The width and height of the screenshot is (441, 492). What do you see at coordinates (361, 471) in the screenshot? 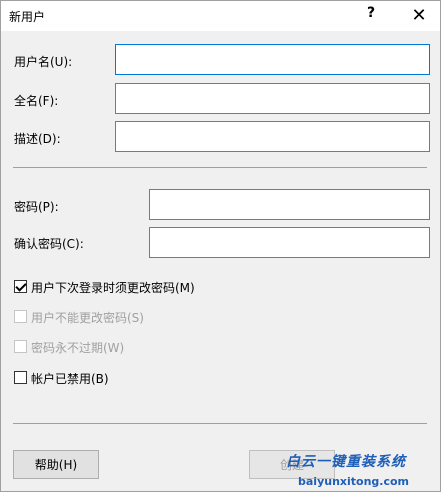
I see `watermark-logo: 白云一键重装系统 baiyunxitong.com` at bounding box center [361, 471].